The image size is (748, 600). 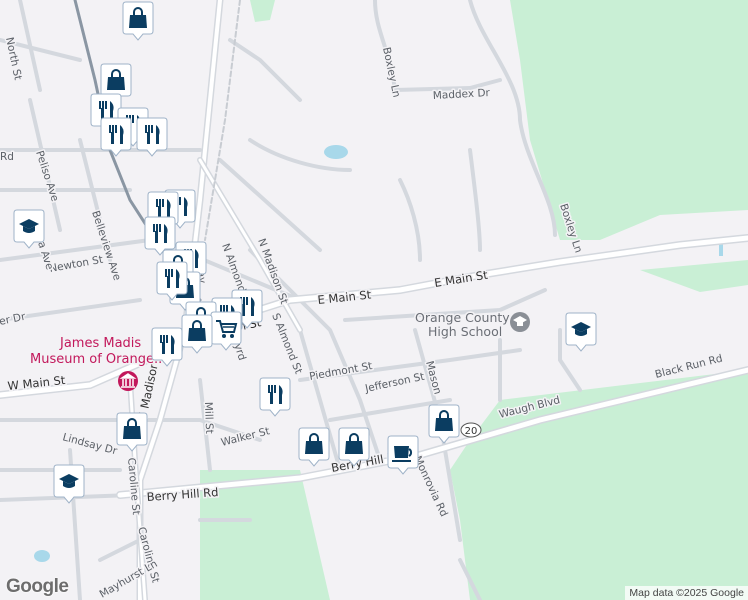 I want to click on park-northeast-corner, so click(x=694, y=276).